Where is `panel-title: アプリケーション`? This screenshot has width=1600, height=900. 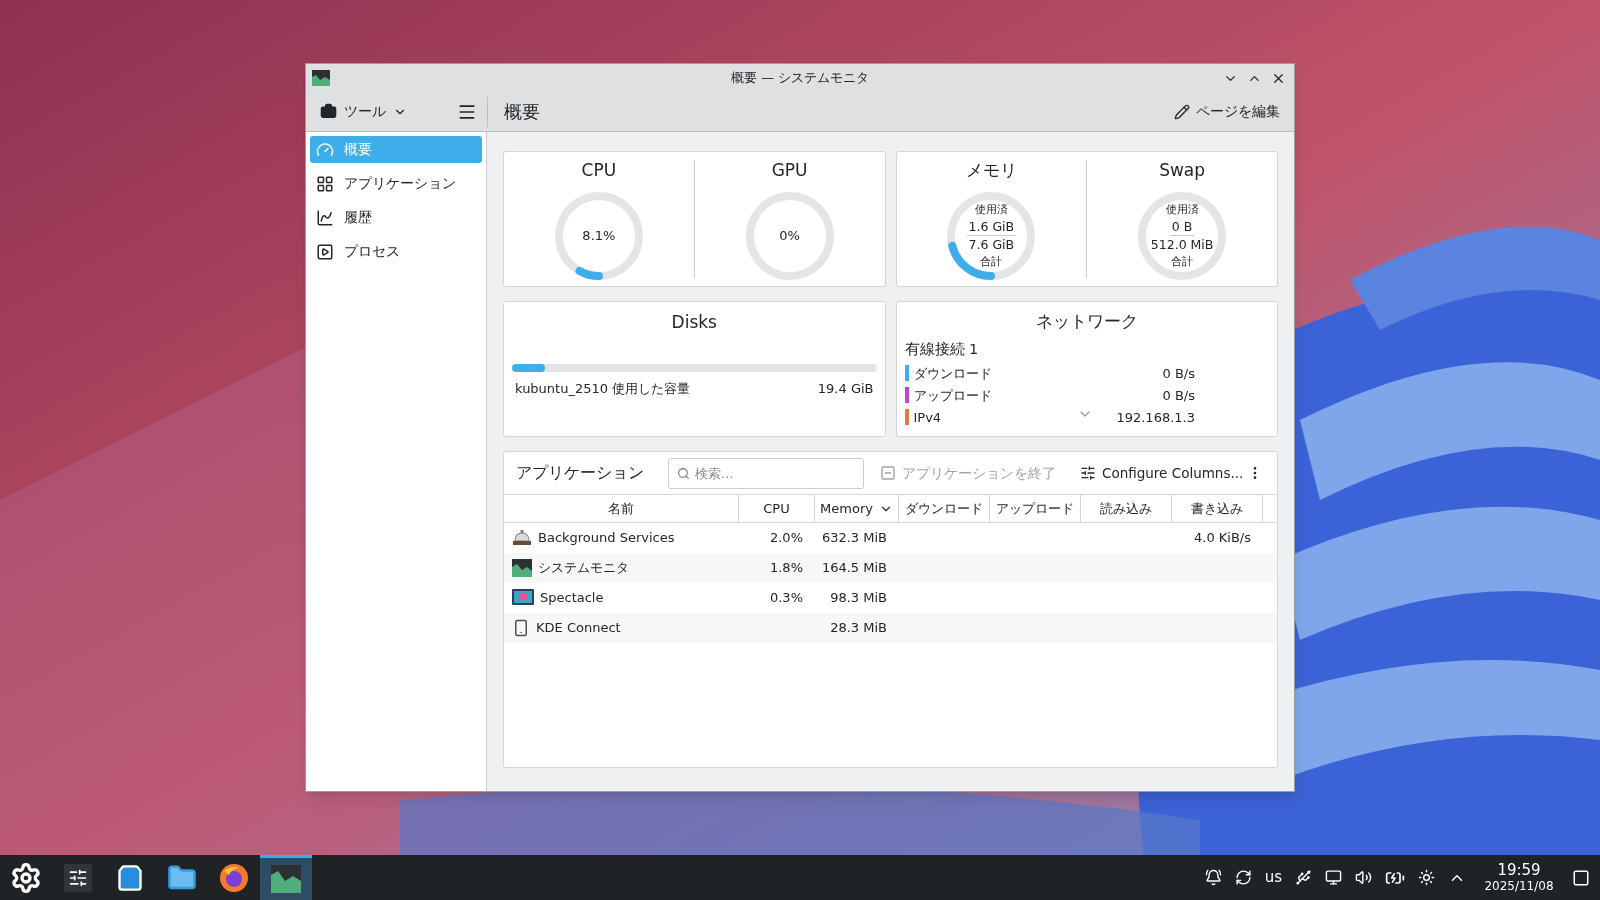 panel-title: アプリケーション is located at coordinates (580, 473).